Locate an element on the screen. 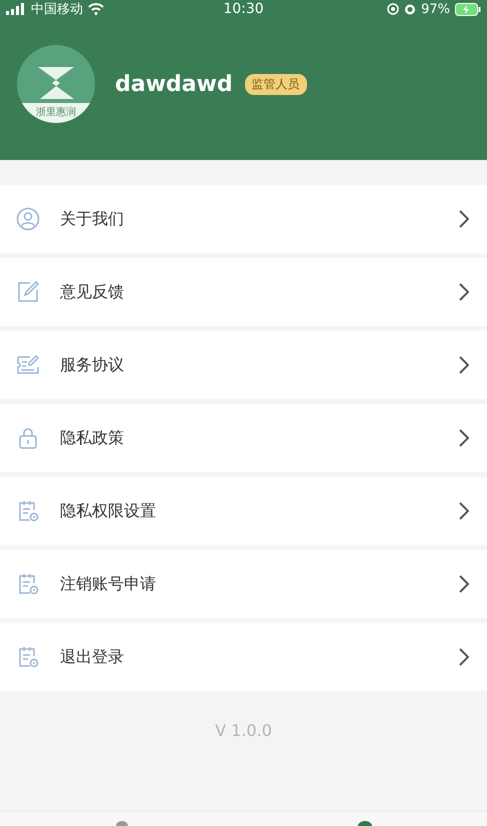  menu-item: 关于我们 is located at coordinates (243, 219).